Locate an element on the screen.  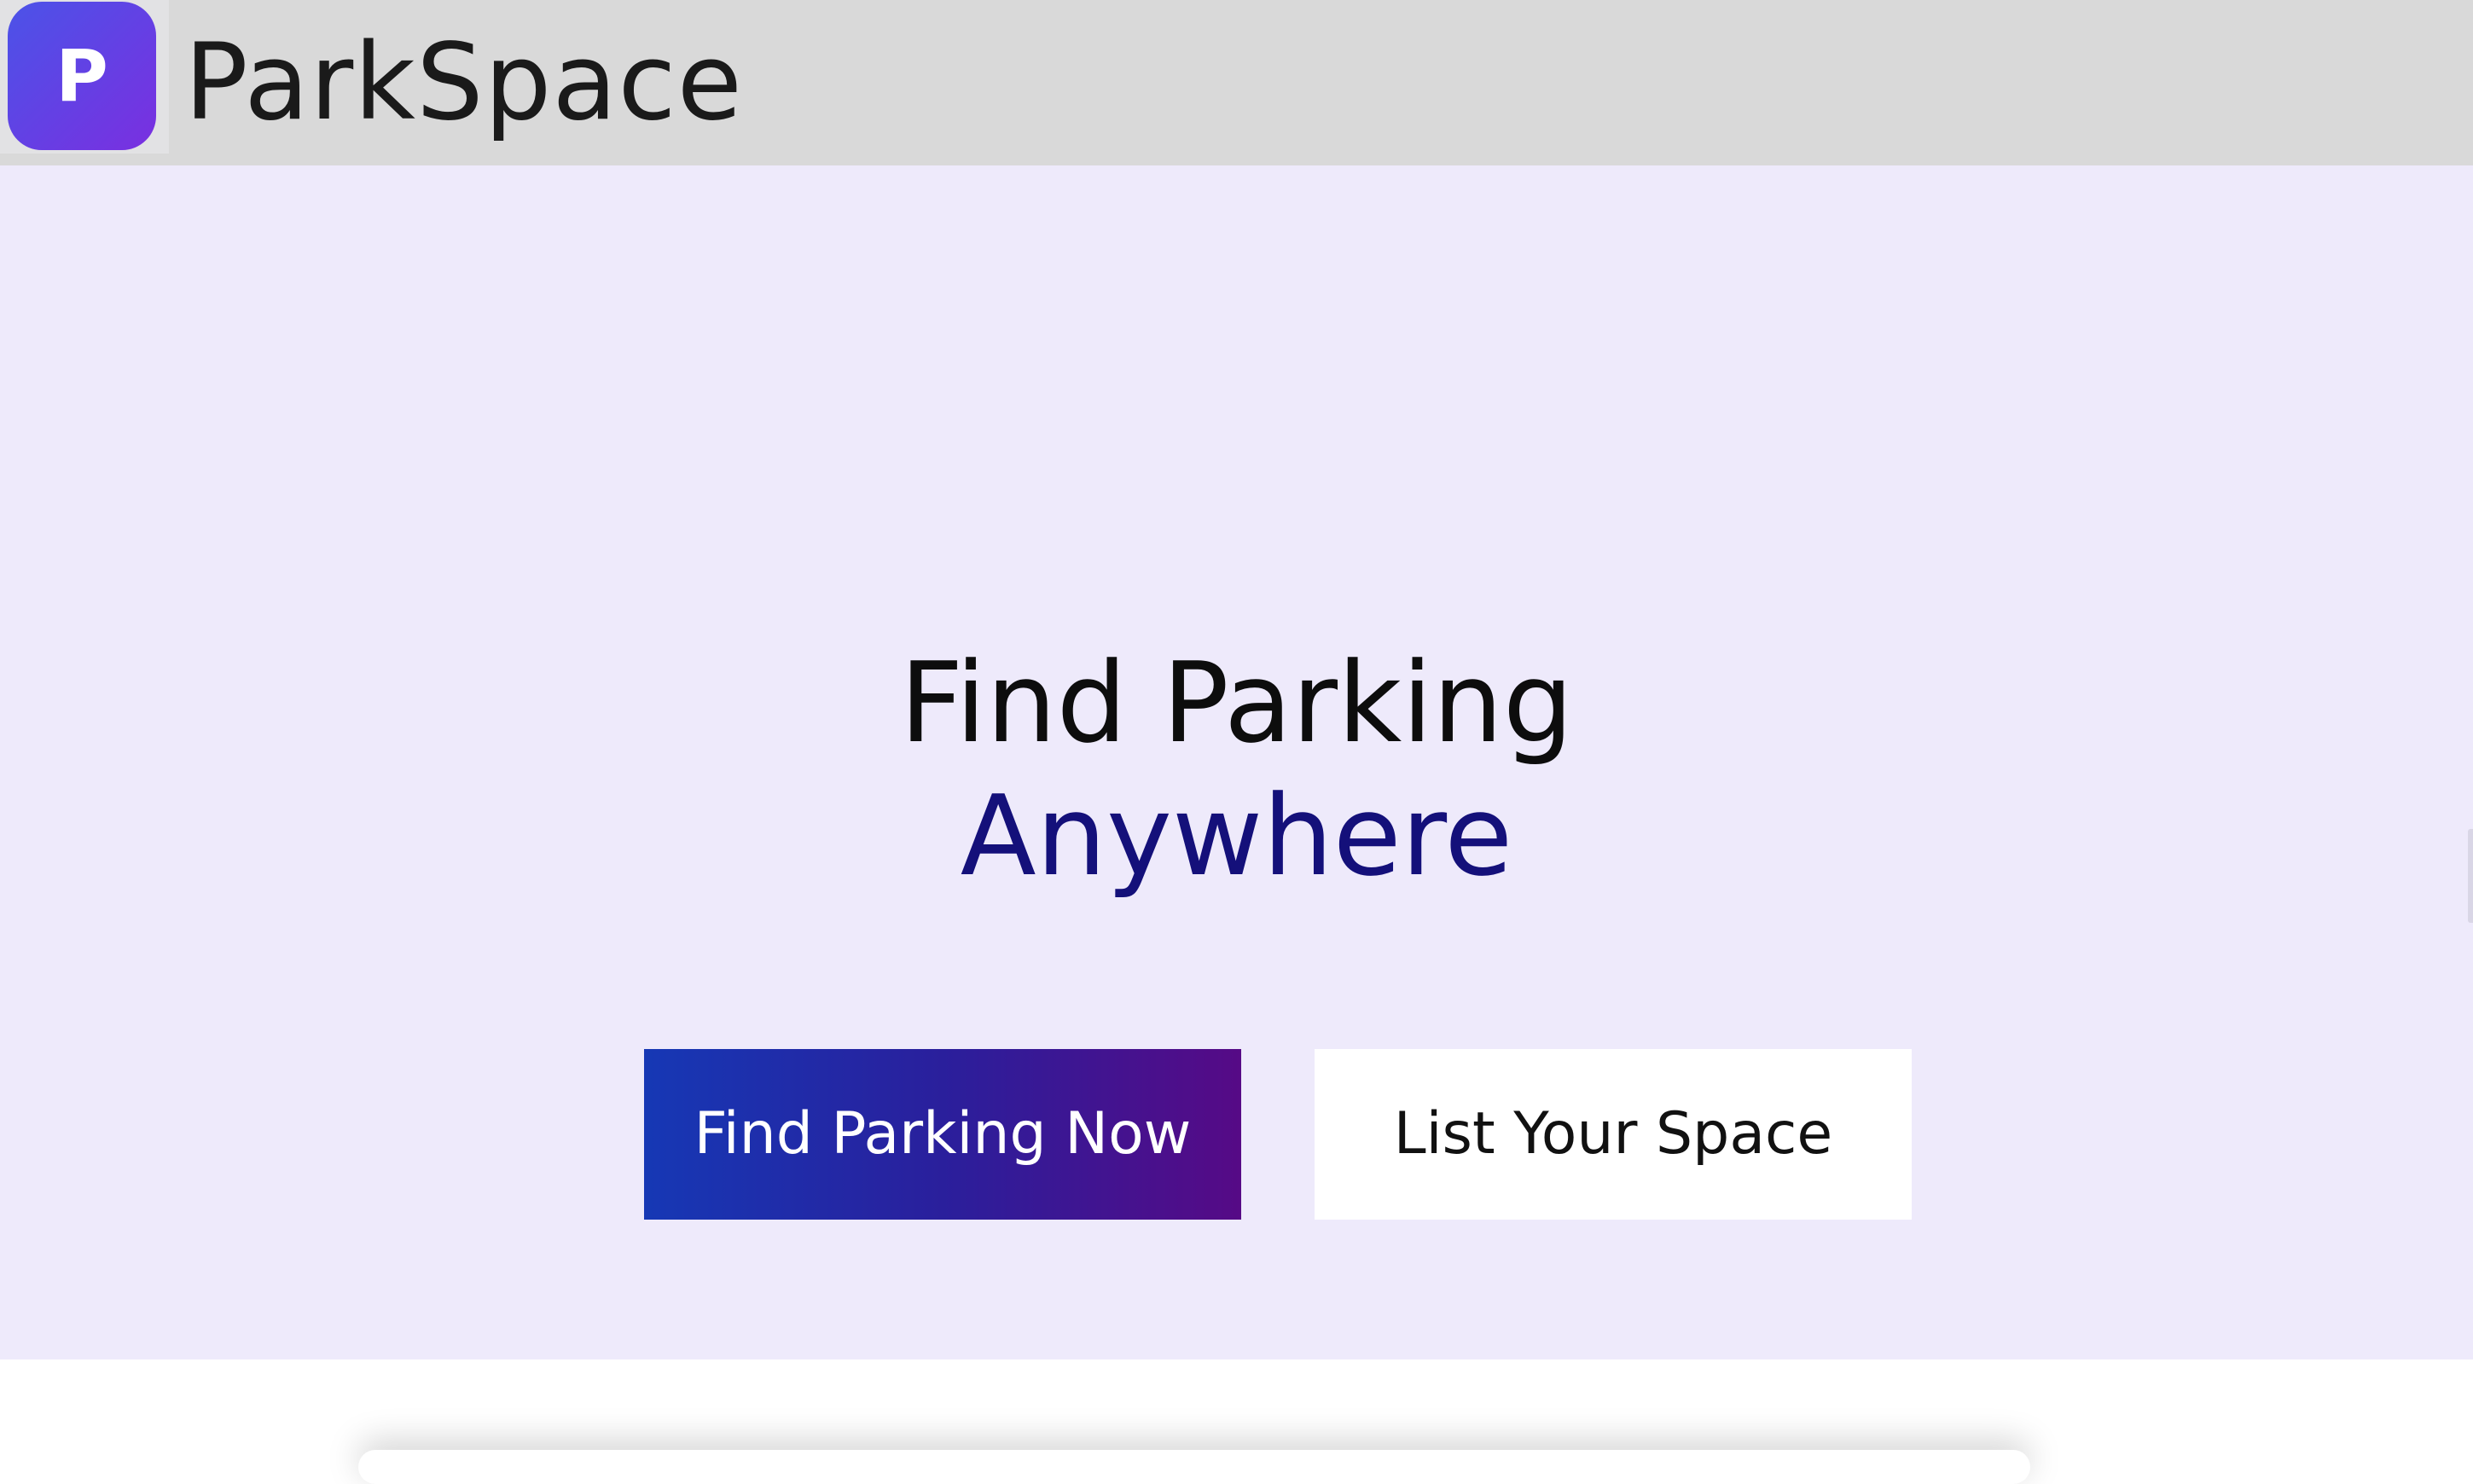
list-your-space-button: List Your Space is located at coordinates (1613, 1134).